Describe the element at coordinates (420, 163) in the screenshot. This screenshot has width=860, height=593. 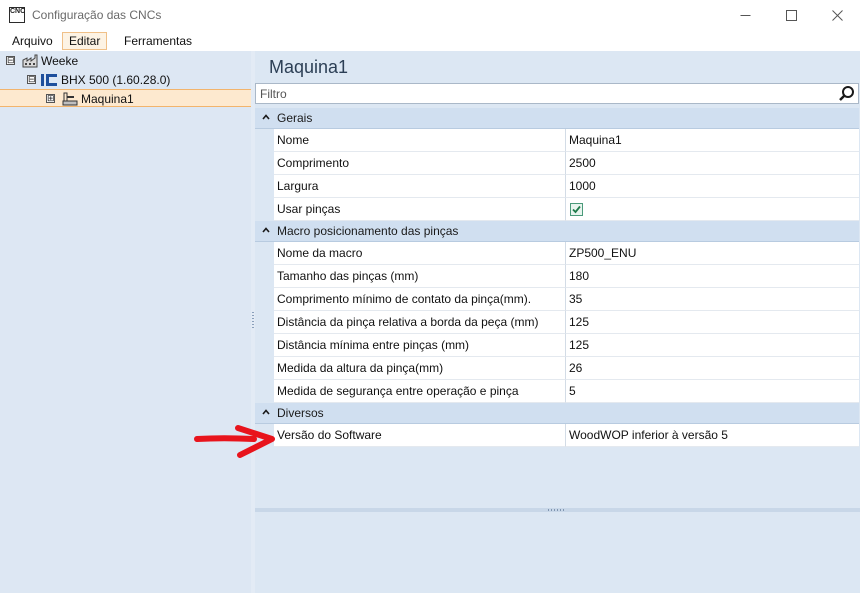
I see `property-name: Comprimento` at that location.